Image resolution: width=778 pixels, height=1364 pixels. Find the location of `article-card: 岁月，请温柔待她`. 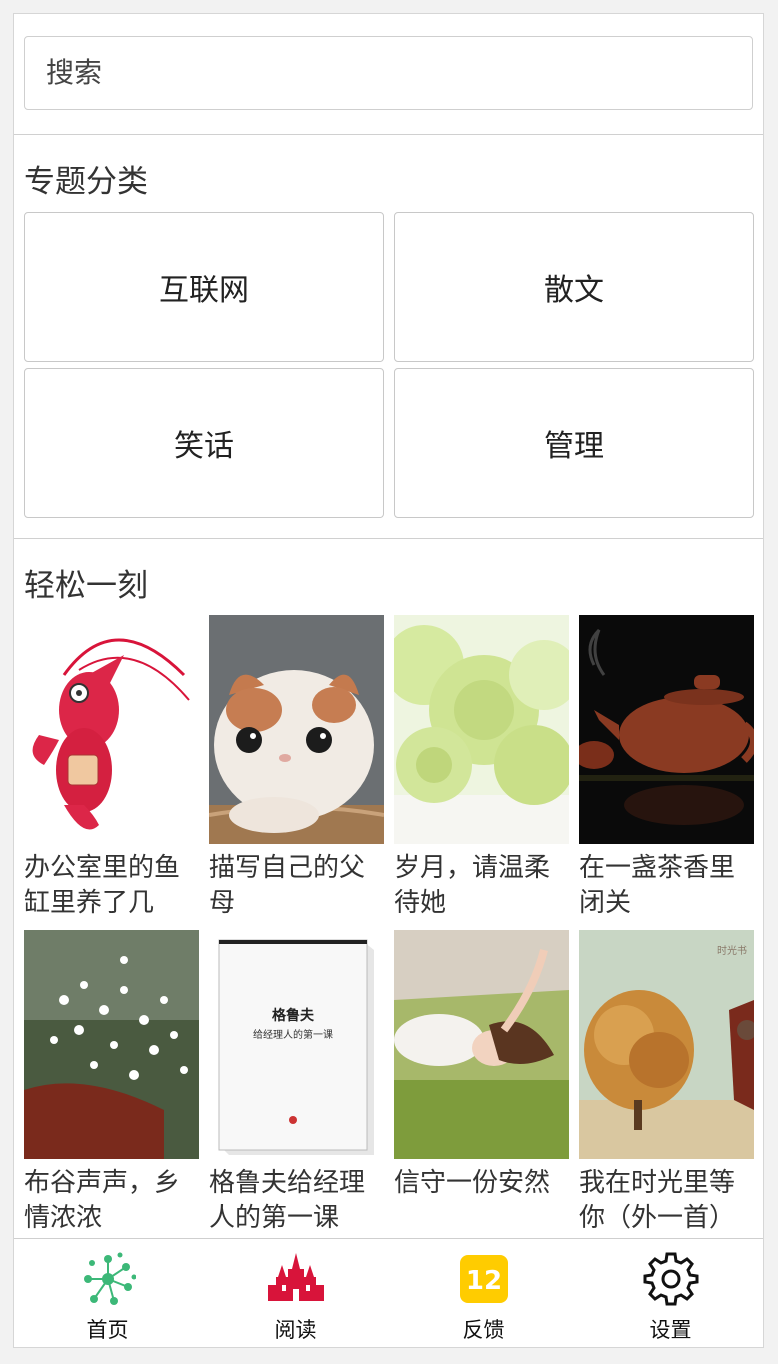

article-card: 岁月，请温柔待她 is located at coordinates (481, 768).